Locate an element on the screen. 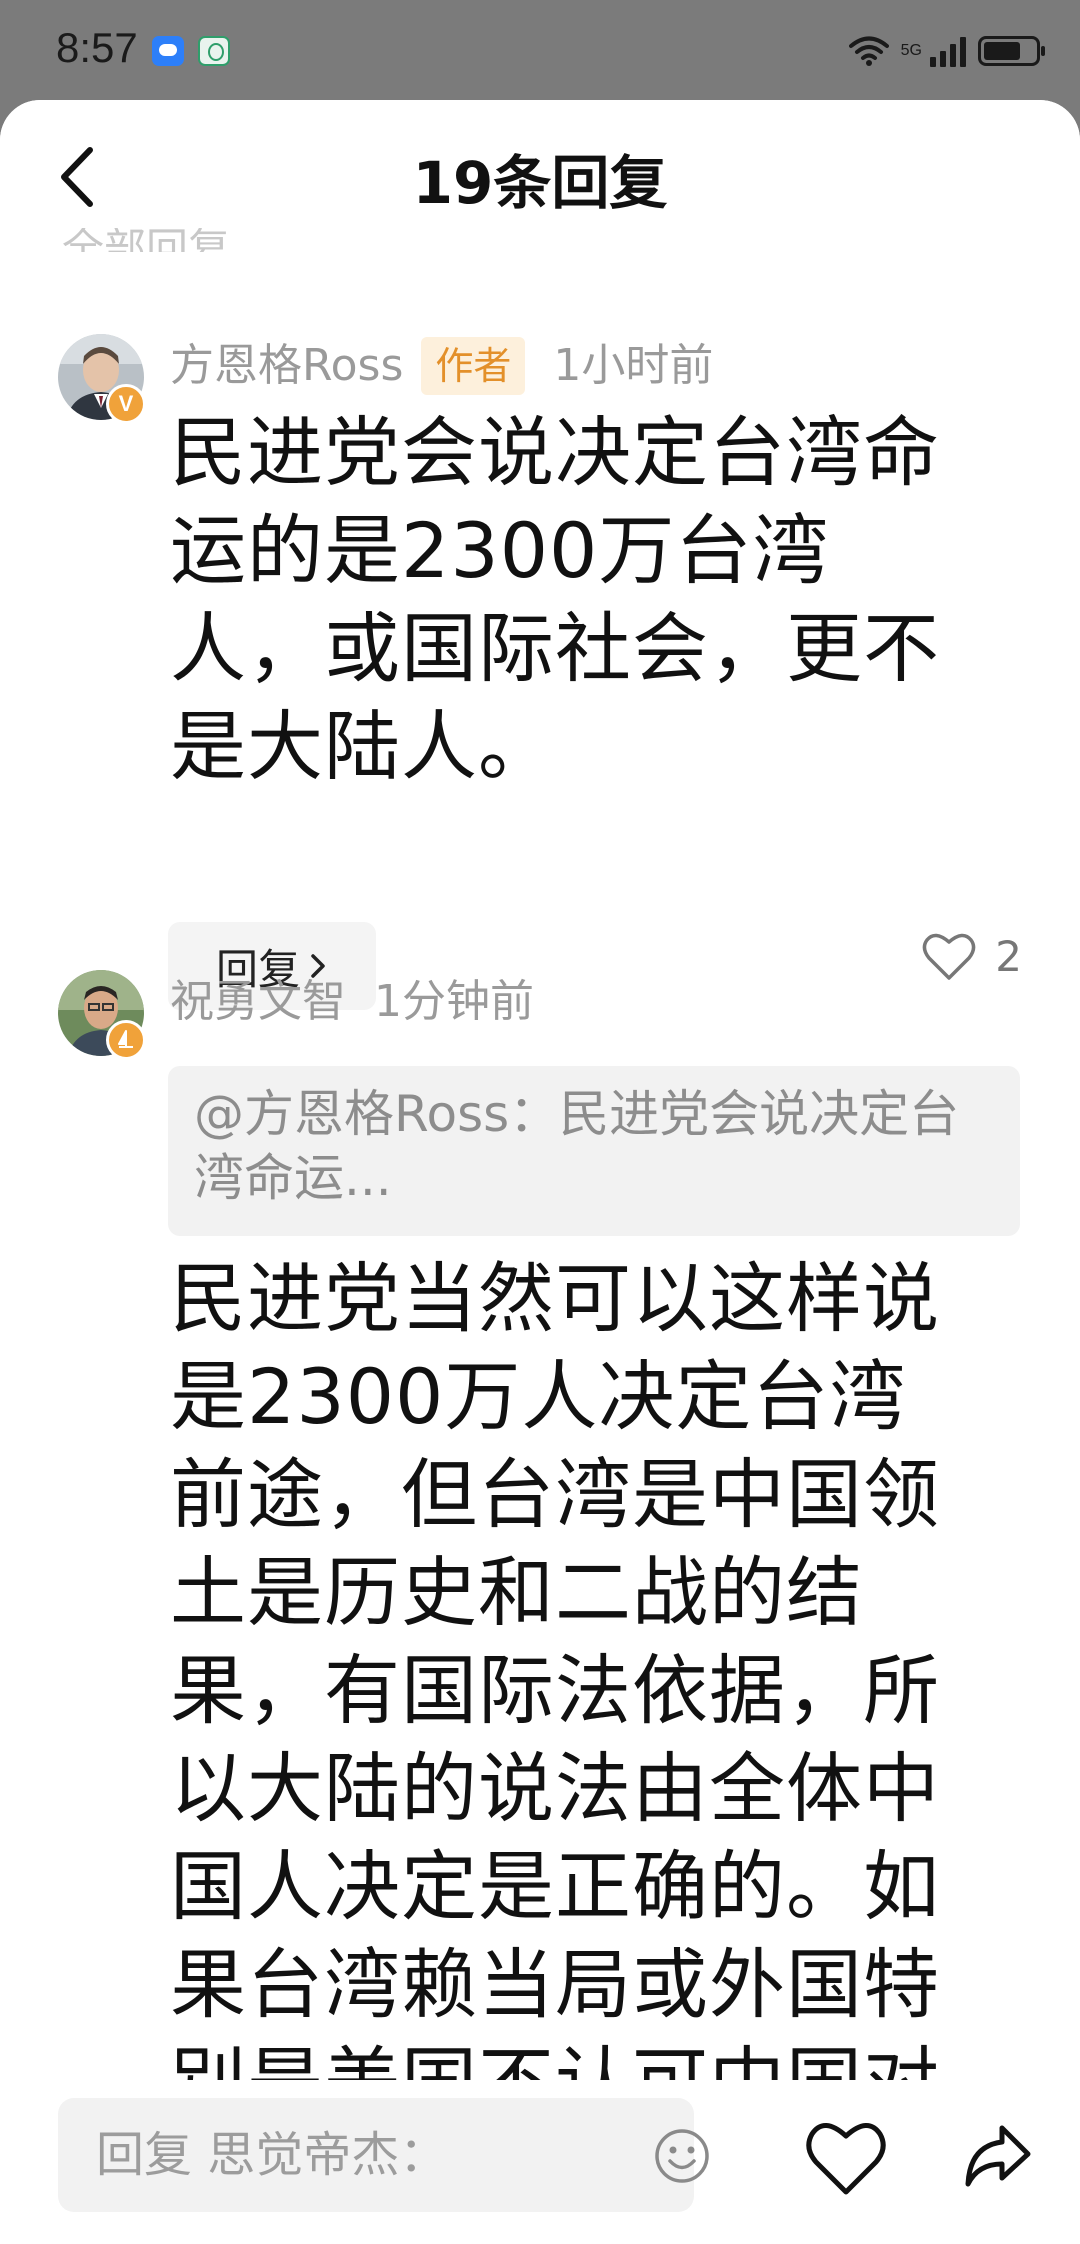  network-type: 5G is located at coordinates (911, 50).